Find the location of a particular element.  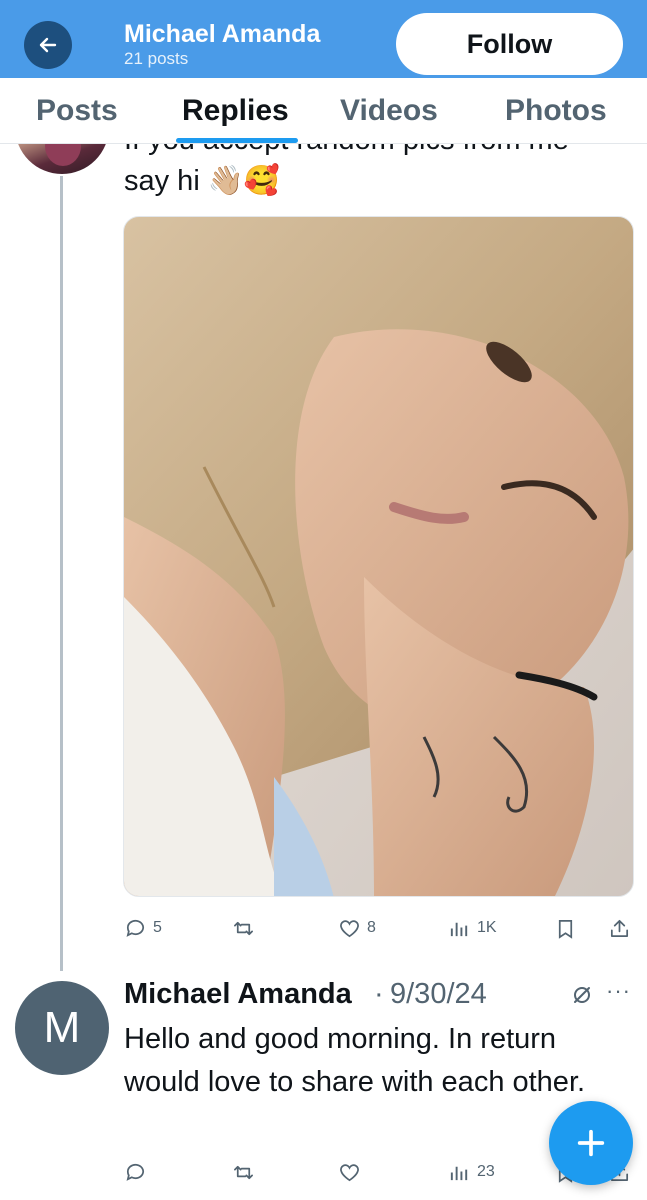

tweet-date: 9/30/24 is located at coordinates (438, 994).